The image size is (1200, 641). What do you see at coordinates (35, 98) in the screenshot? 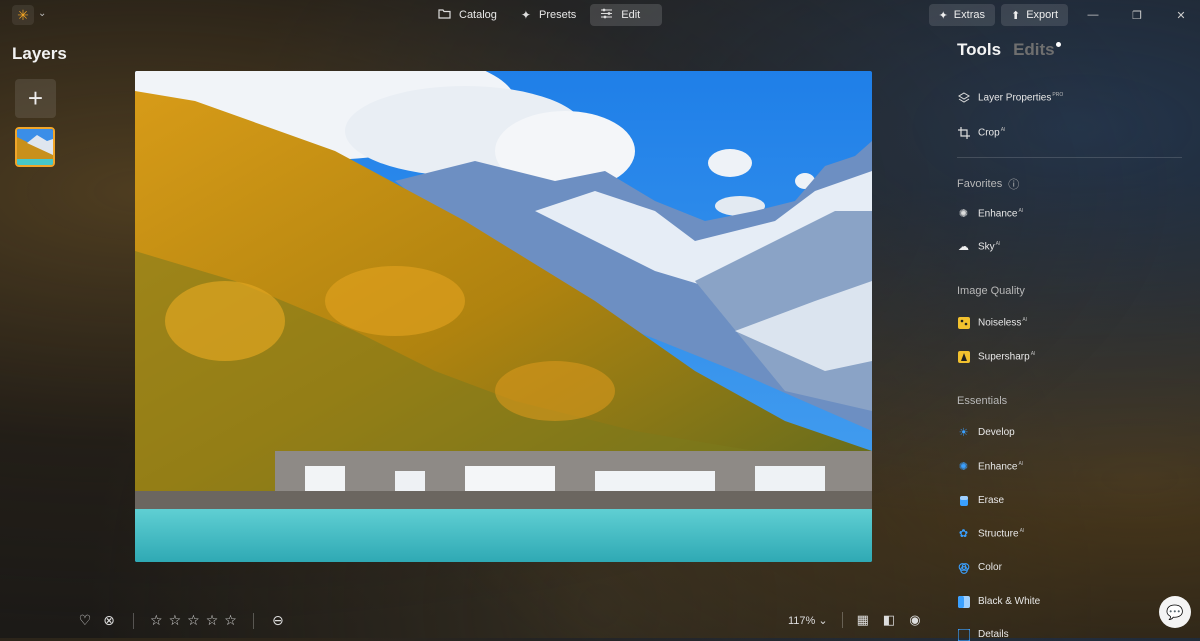
I see `add-layer-button: +` at bounding box center [35, 98].